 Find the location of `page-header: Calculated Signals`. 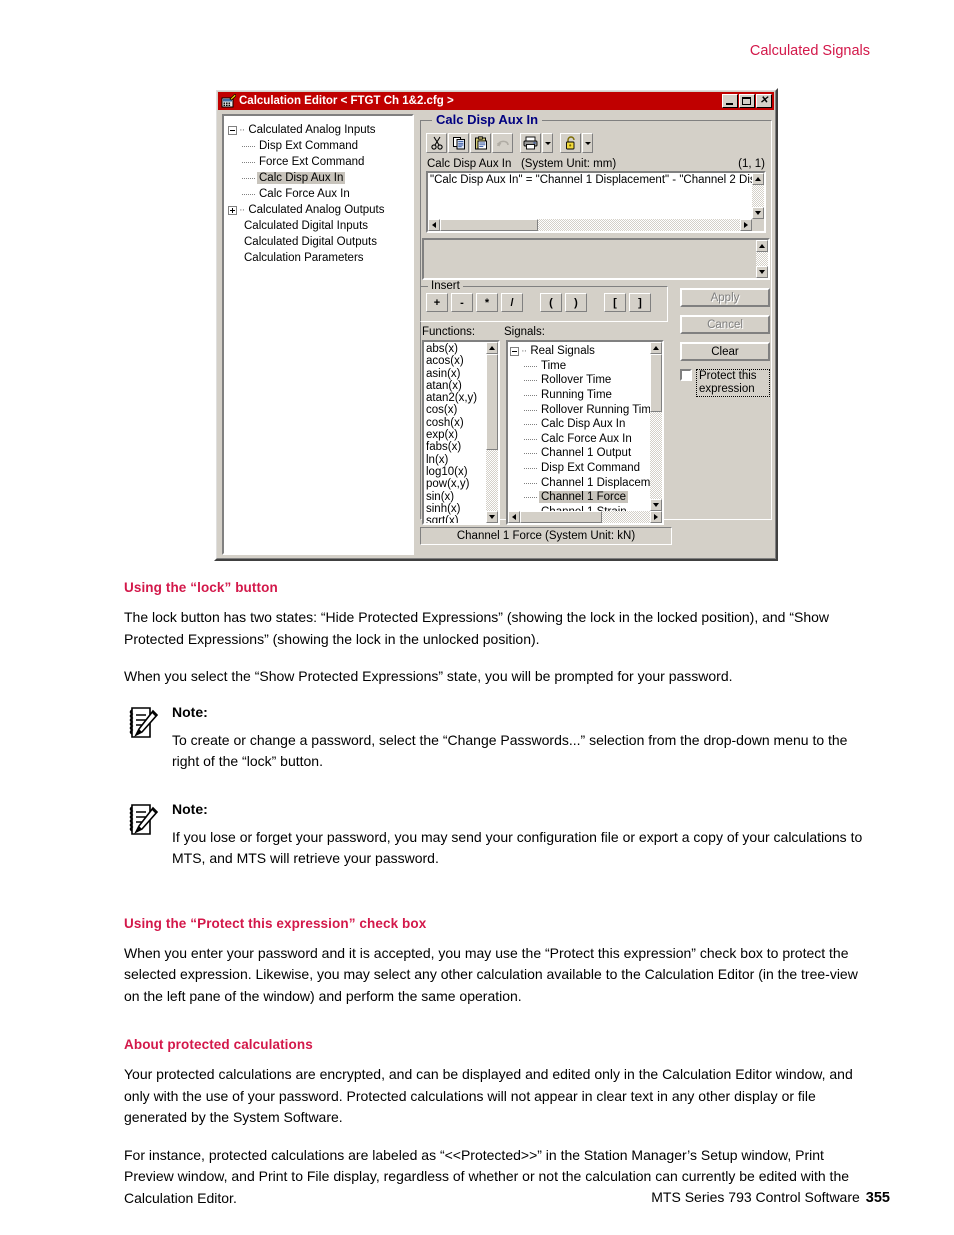

page-header: Calculated Signals is located at coordinates (477, 51).